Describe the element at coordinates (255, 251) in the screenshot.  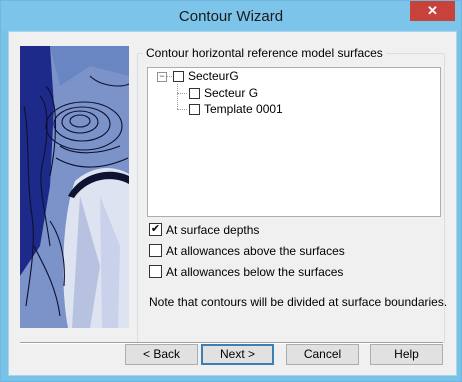
I see `option-label: At allowances above the surfaces` at that location.